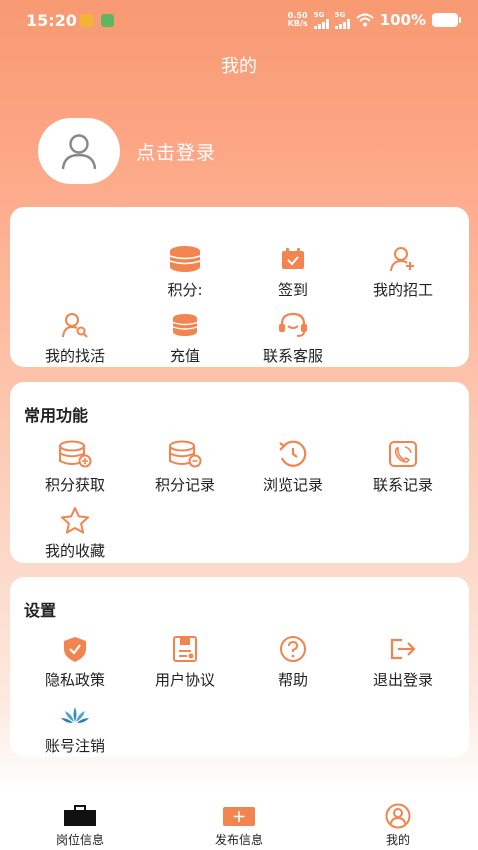 This screenshot has width=478, height=850. Describe the element at coordinates (51, 20) in the screenshot. I see `status-time: 15:20` at that location.